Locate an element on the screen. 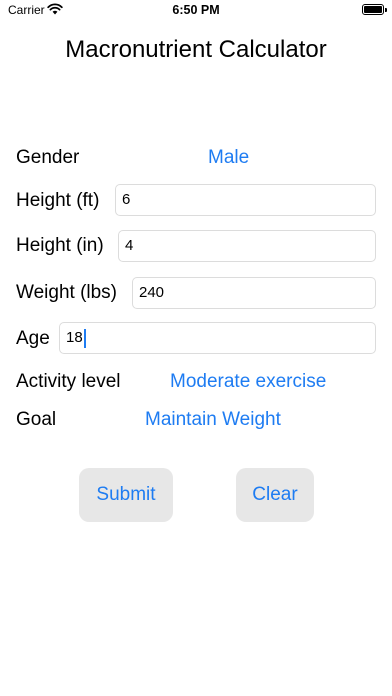 The image size is (392, 696). text-cursor is located at coordinates (84, 338).